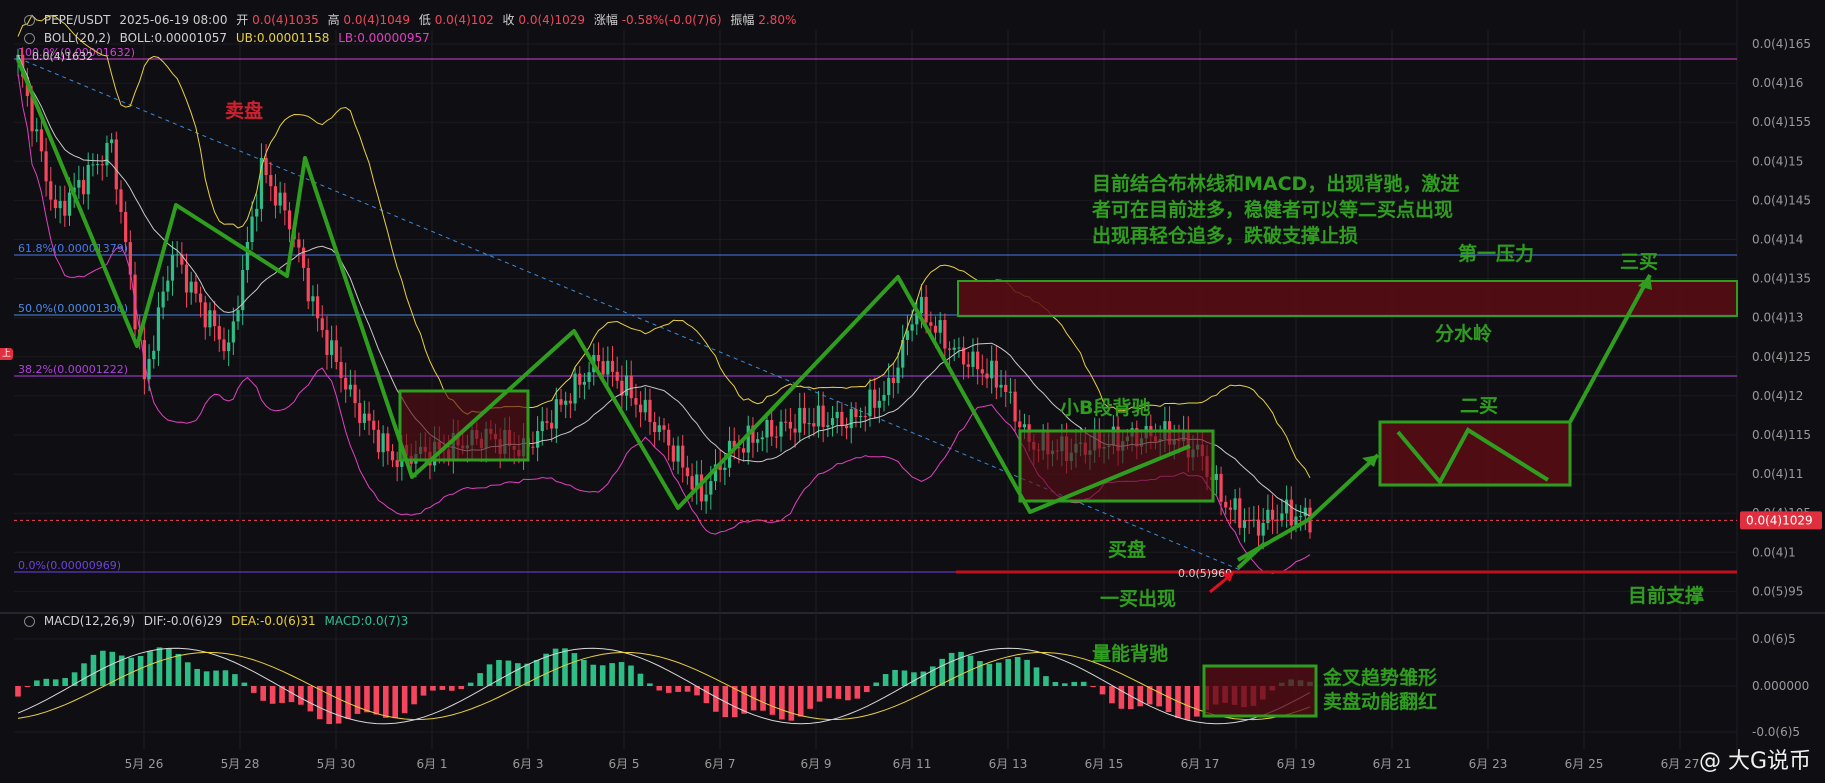  What do you see at coordinates (1777, 240) in the screenshot?
I see `y-tick-label: 0.0(4)14` at bounding box center [1777, 240].